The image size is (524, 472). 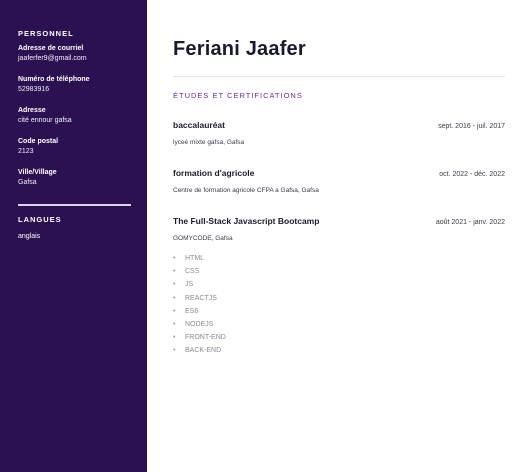 I want to click on address-field: Adresse cité ennour gafsa, so click(x=75, y=116).